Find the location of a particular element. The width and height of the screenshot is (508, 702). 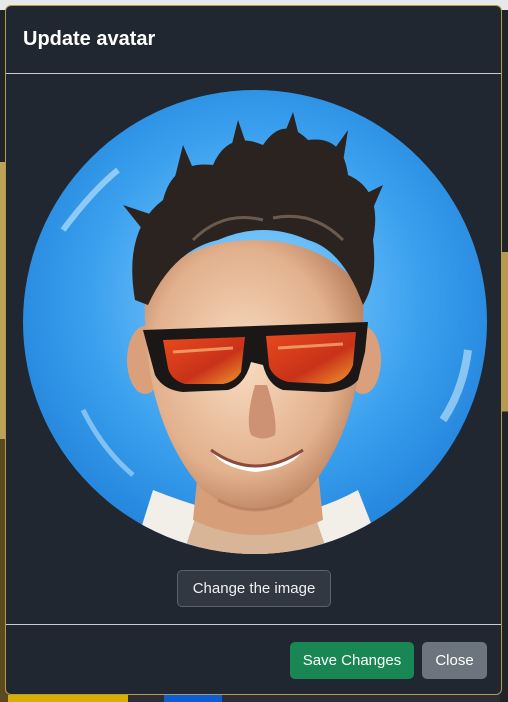

background-bottom-left is located at coordinates (68, 698).